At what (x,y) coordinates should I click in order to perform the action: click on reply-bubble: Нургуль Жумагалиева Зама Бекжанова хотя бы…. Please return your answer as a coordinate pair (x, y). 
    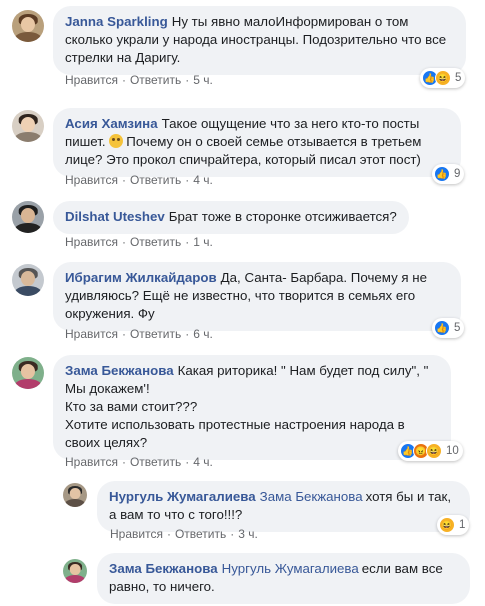
    Looking at the image, I should click on (283, 506).